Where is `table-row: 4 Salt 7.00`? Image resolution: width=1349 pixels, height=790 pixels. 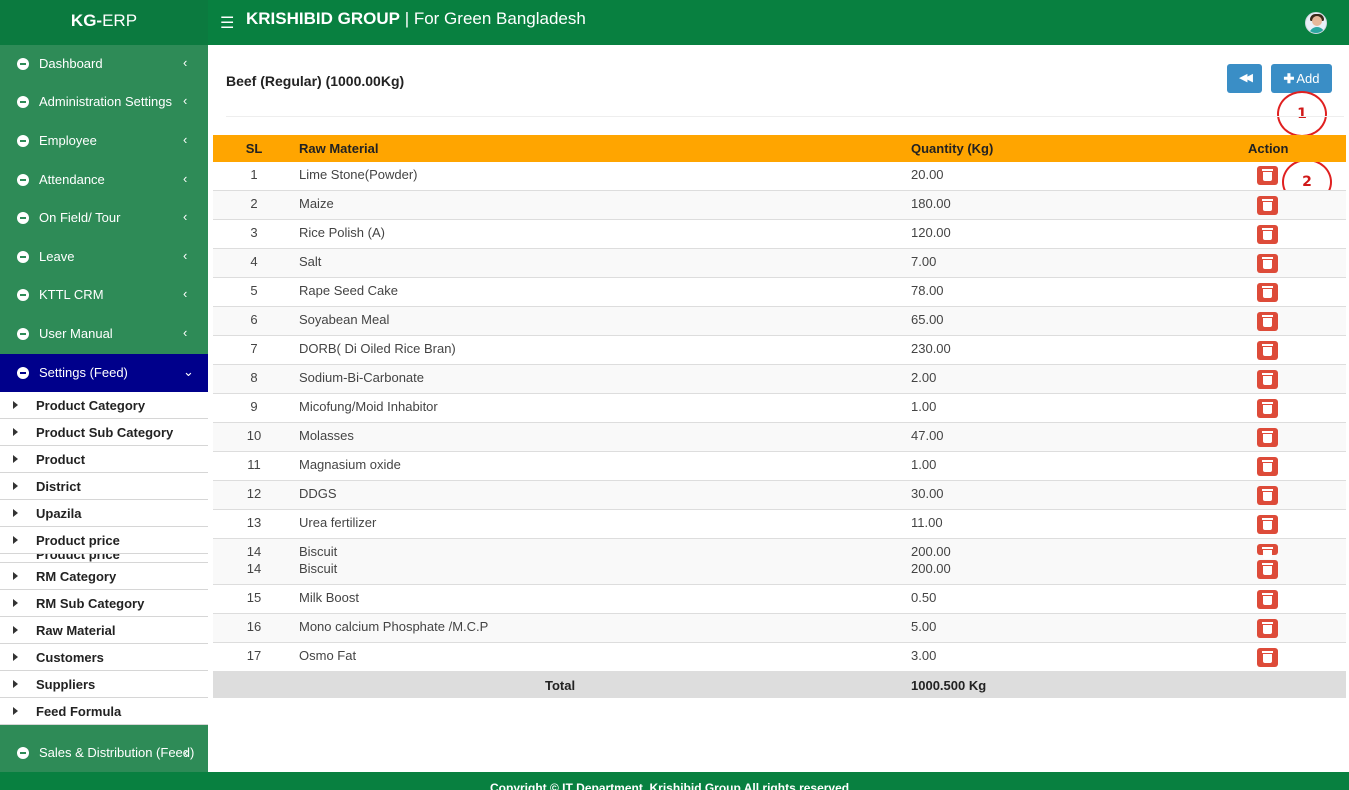 table-row: 4 Salt 7.00 is located at coordinates (779, 263).